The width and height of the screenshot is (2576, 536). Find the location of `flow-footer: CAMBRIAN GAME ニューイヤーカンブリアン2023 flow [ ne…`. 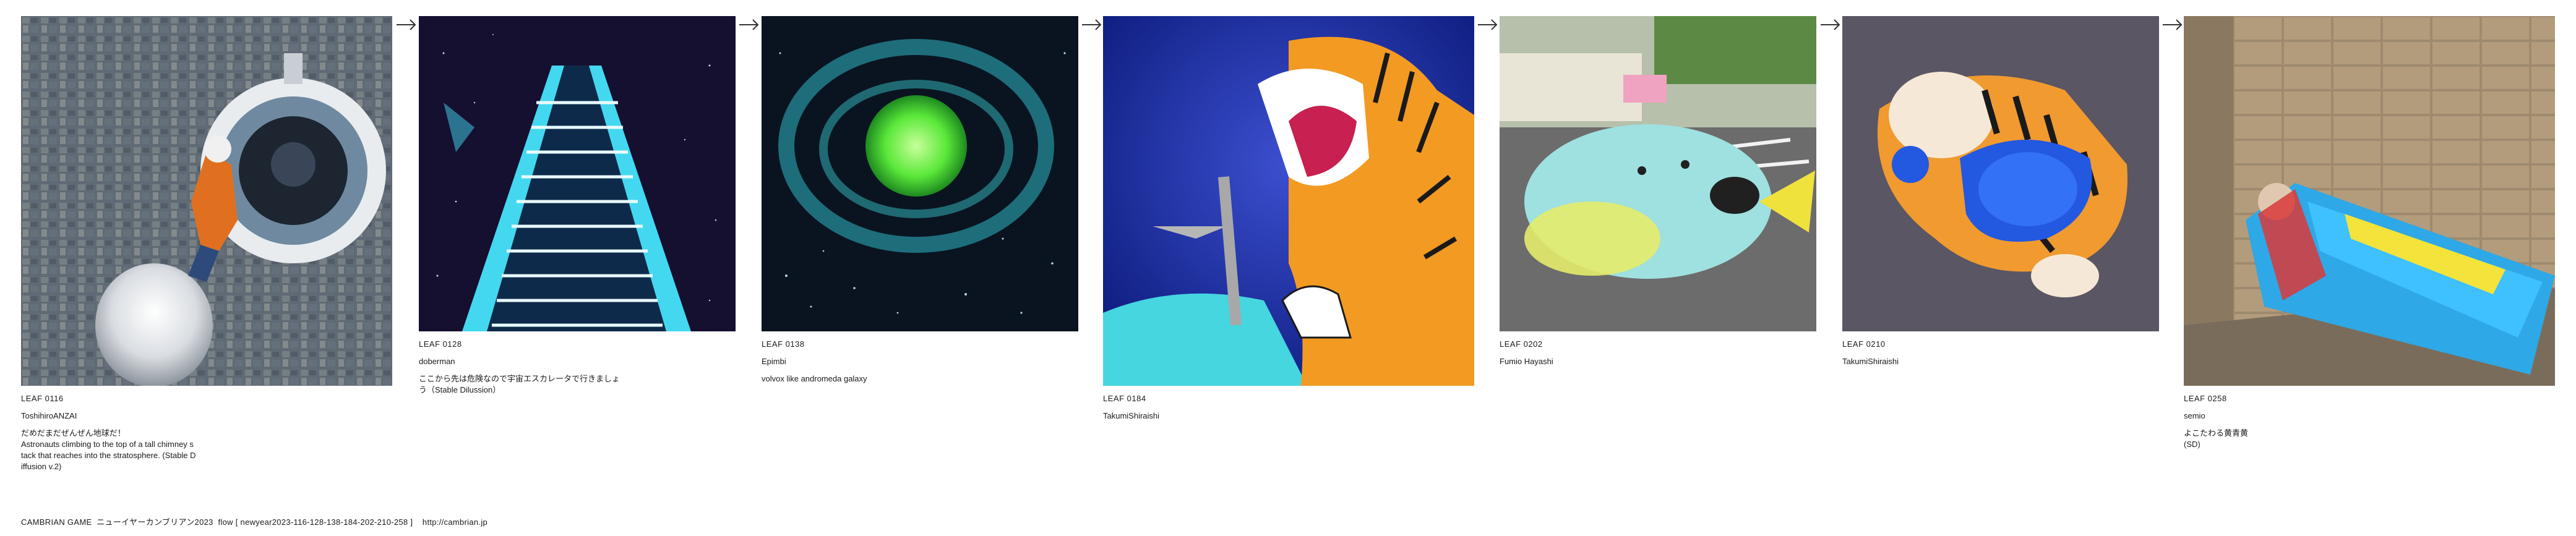

flow-footer: CAMBRIAN GAME ニューイヤーカンブリアン2023 flow [ ne… is located at coordinates (254, 522).